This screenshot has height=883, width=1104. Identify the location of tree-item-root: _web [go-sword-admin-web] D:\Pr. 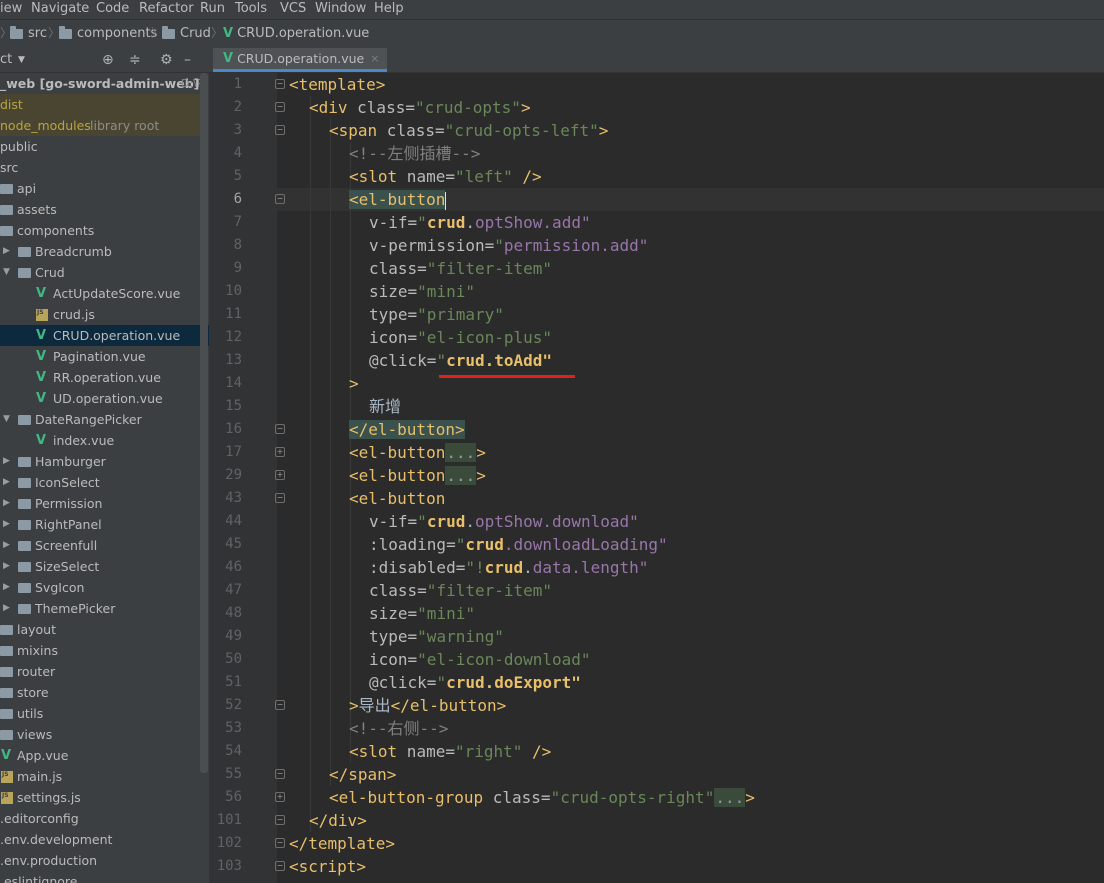
(104, 83).